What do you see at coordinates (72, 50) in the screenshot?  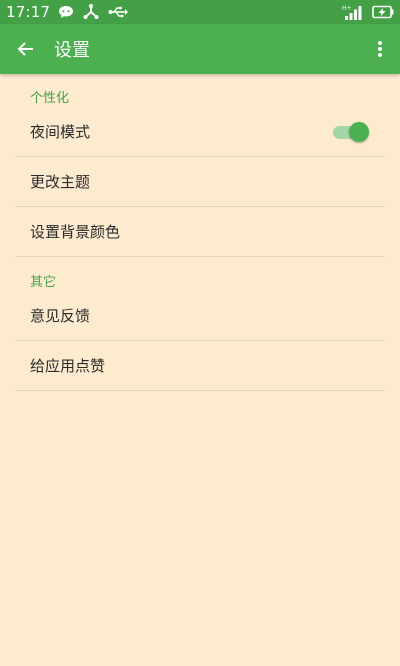 I see `page-title: 设置` at bounding box center [72, 50].